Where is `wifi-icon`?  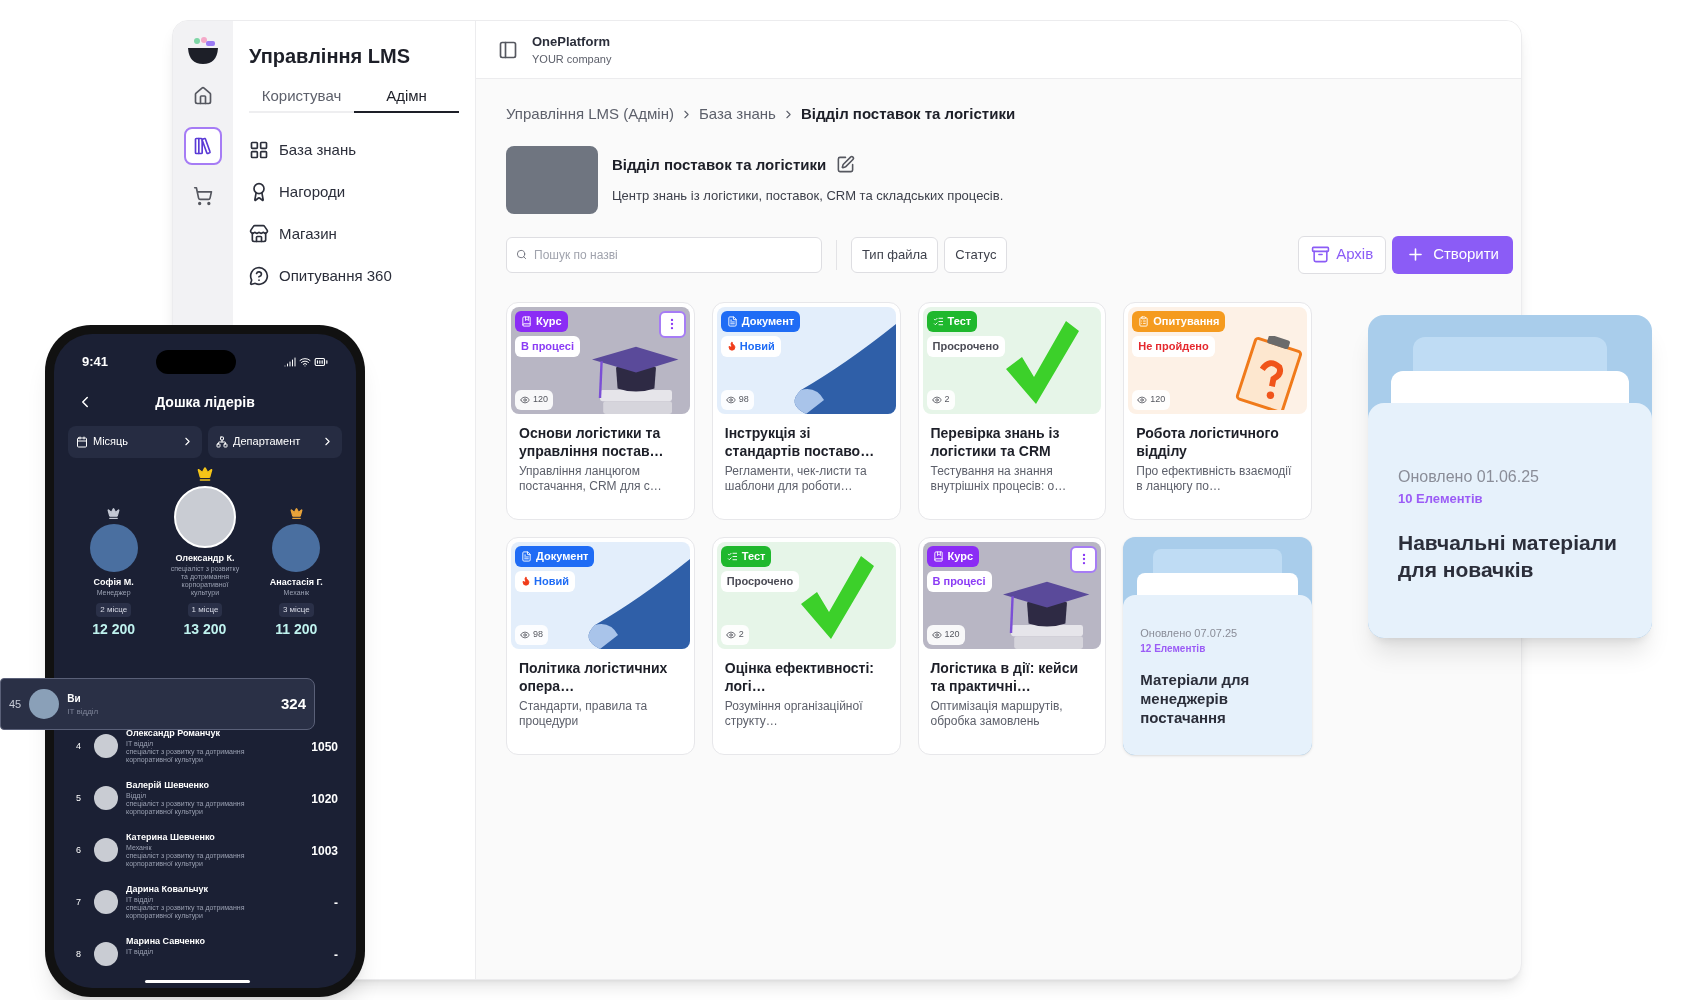 wifi-icon is located at coordinates (305, 361).